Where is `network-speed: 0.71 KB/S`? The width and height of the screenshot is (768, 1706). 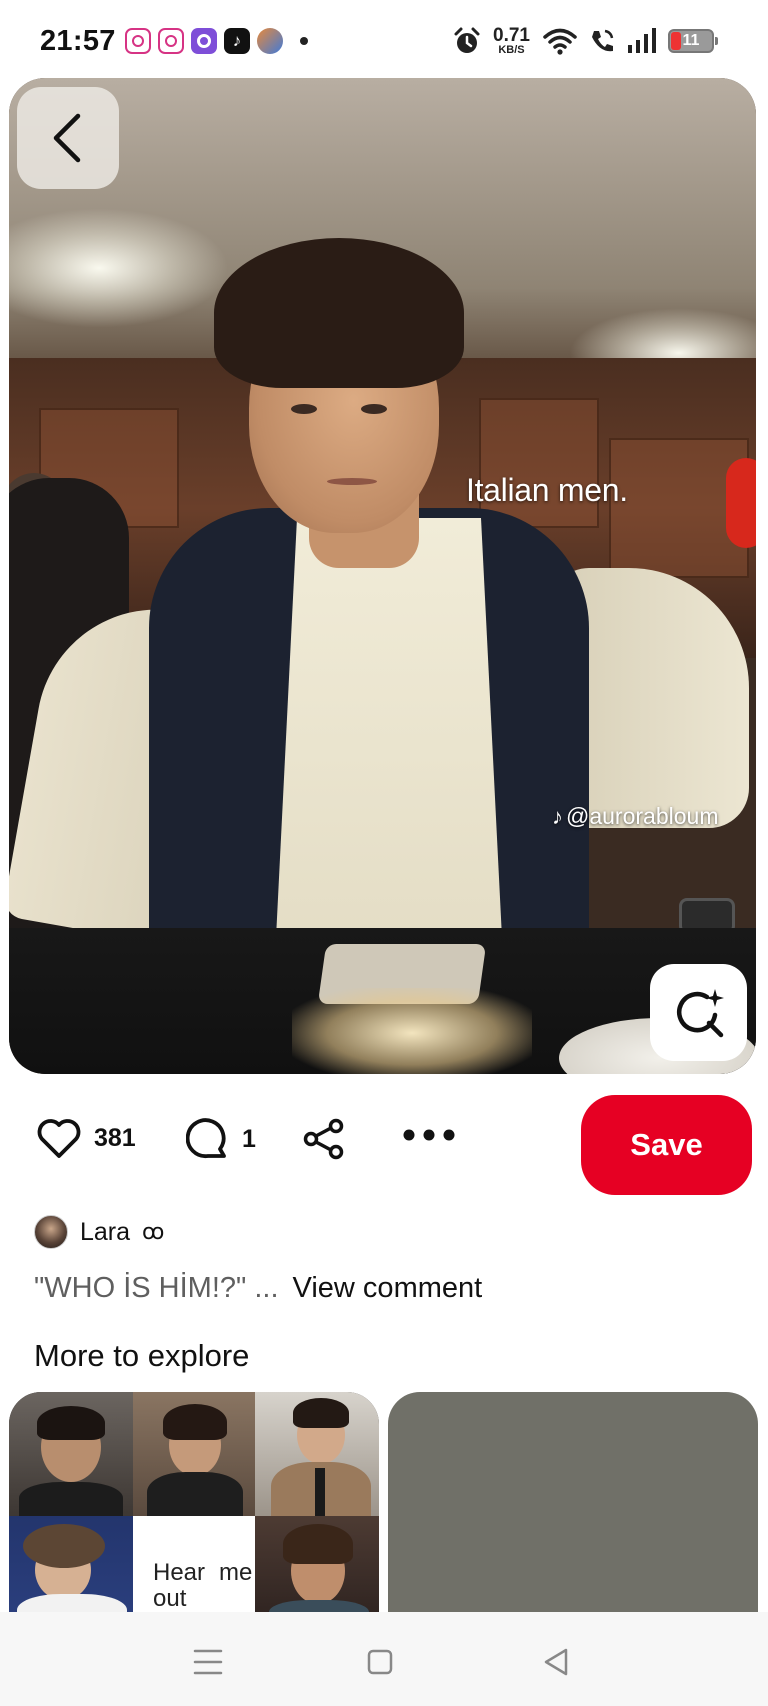
network-speed: 0.71 KB/S is located at coordinates (511, 41).